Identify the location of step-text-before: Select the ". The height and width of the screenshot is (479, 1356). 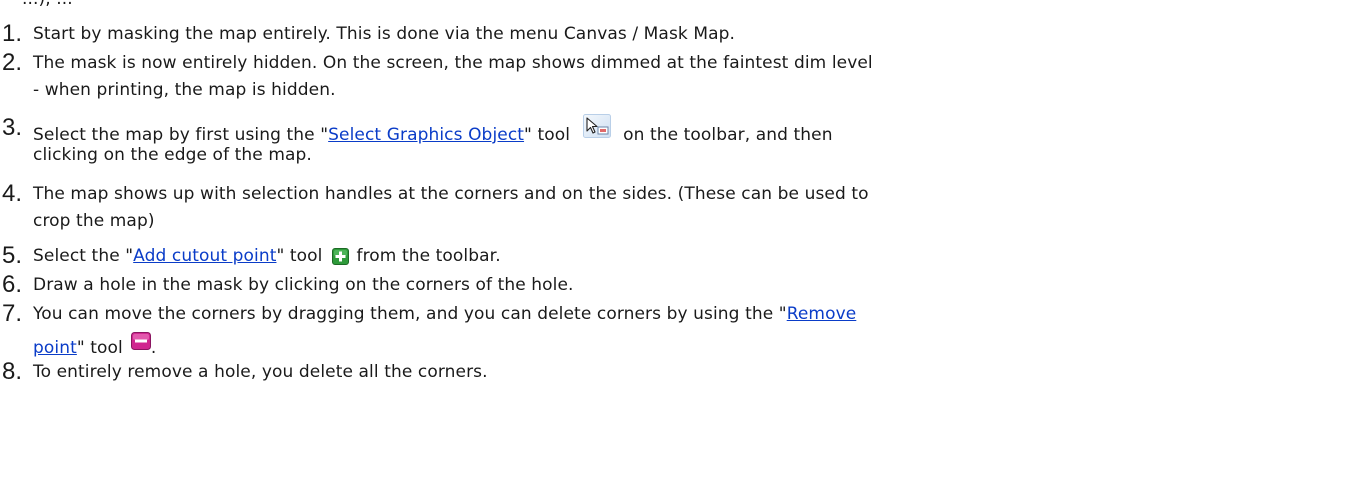
(83, 256).